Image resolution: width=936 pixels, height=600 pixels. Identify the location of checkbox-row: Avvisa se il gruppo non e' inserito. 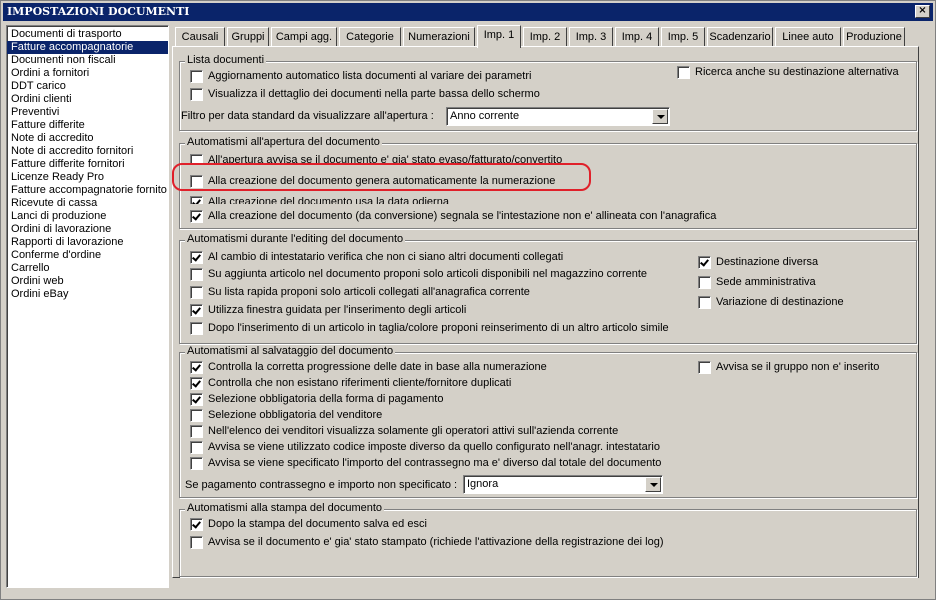
(788, 368).